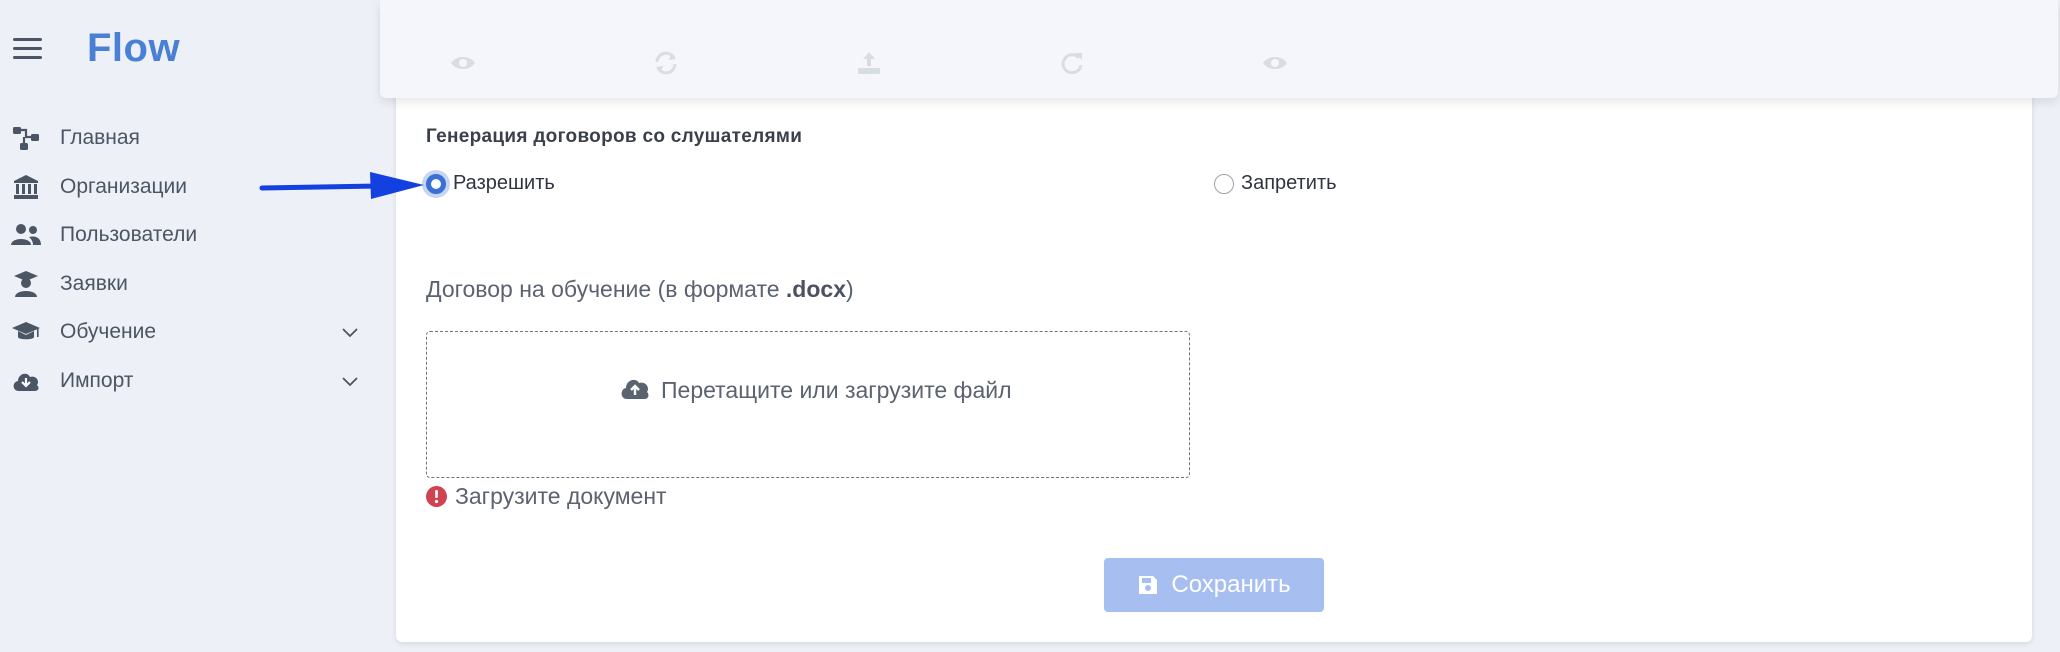  I want to click on graduation-cap-icon, so click(26, 332).